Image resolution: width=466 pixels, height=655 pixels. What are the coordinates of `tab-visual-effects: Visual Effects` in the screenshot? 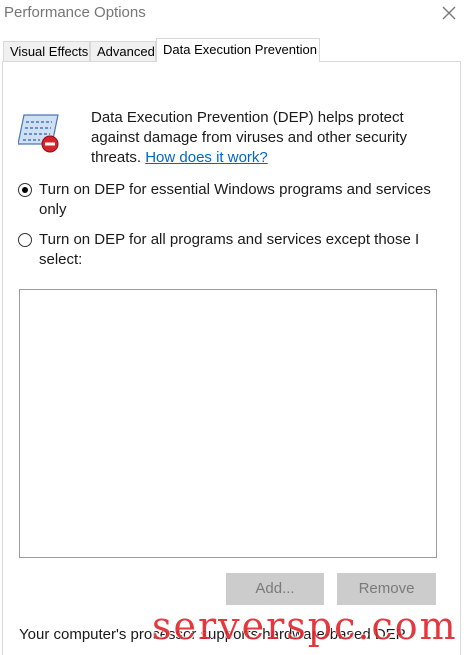 It's located at (46, 51).